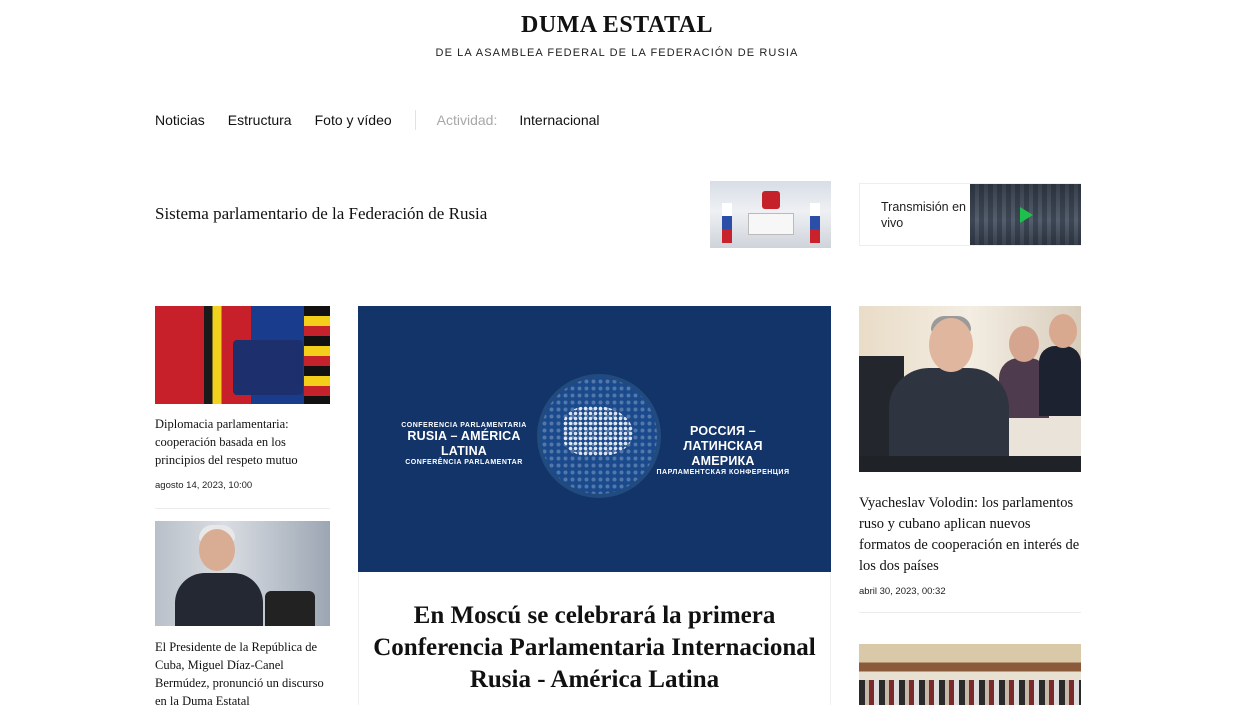 This screenshot has height=705, width=1254. Describe the element at coordinates (467, 120) in the screenshot. I see `nav-activity-label: Actividad:` at that location.